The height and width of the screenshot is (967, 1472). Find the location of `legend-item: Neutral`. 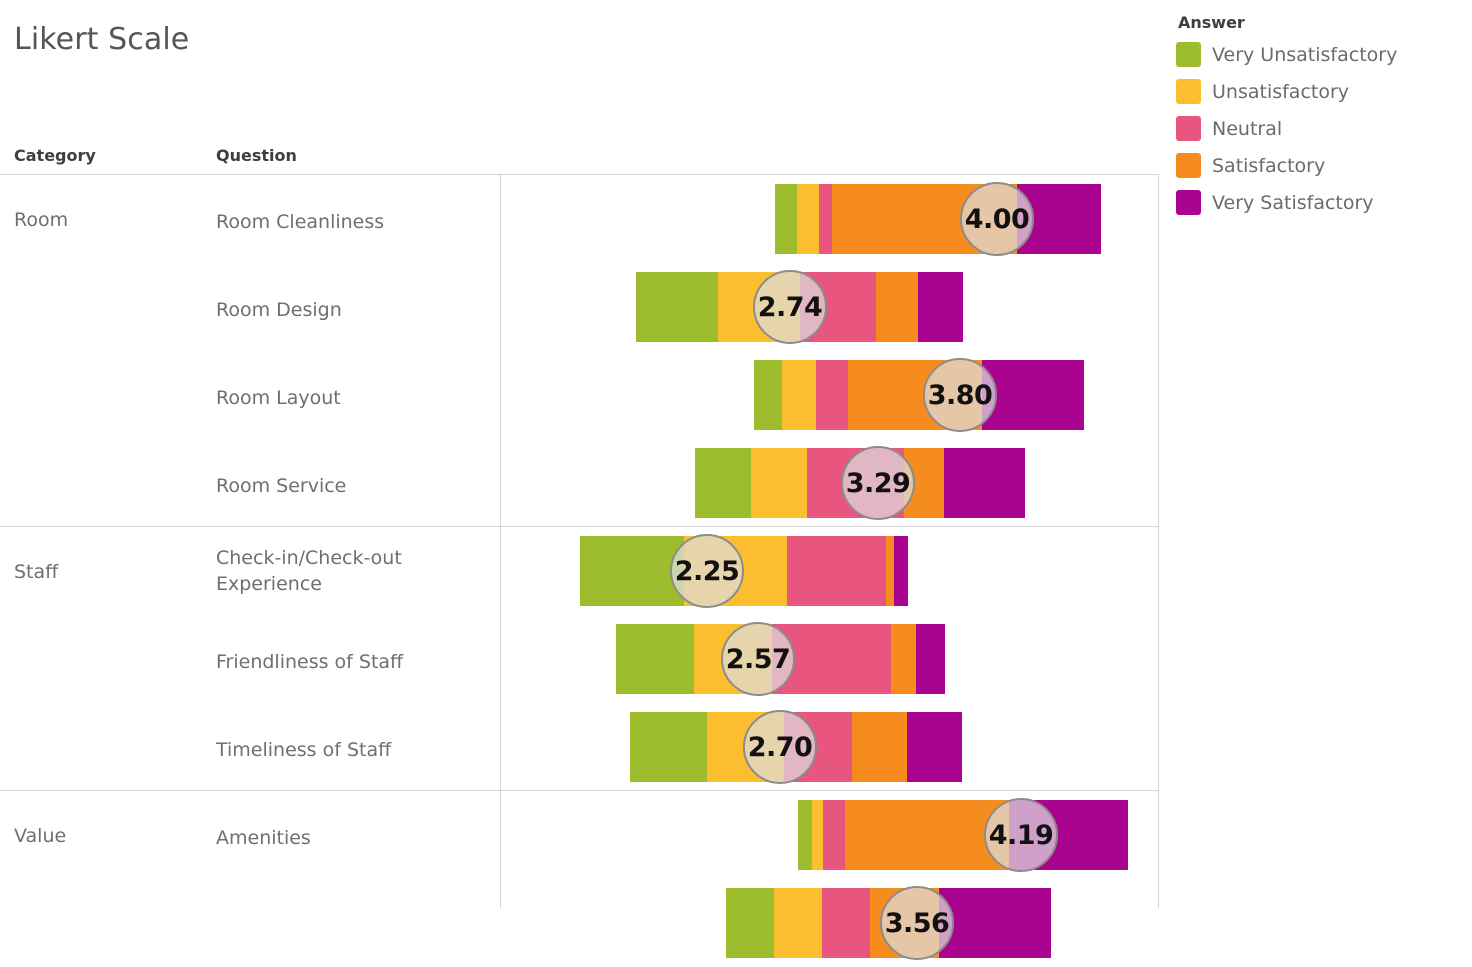

legend-item: Neutral is located at coordinates (1321, 128).